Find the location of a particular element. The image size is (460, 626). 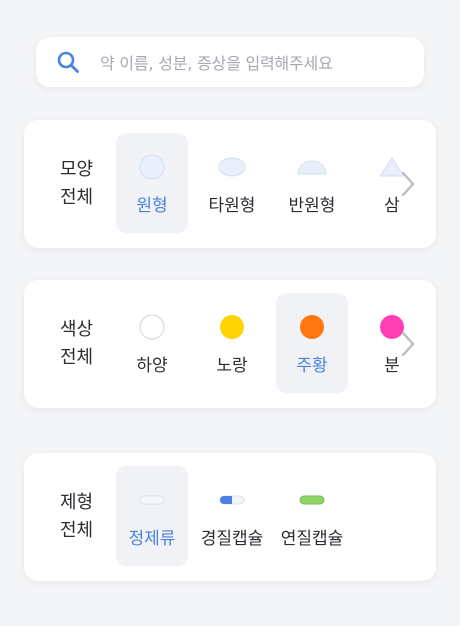

color-filter-label: 색상 전체 is located at coordinates (76, 344).